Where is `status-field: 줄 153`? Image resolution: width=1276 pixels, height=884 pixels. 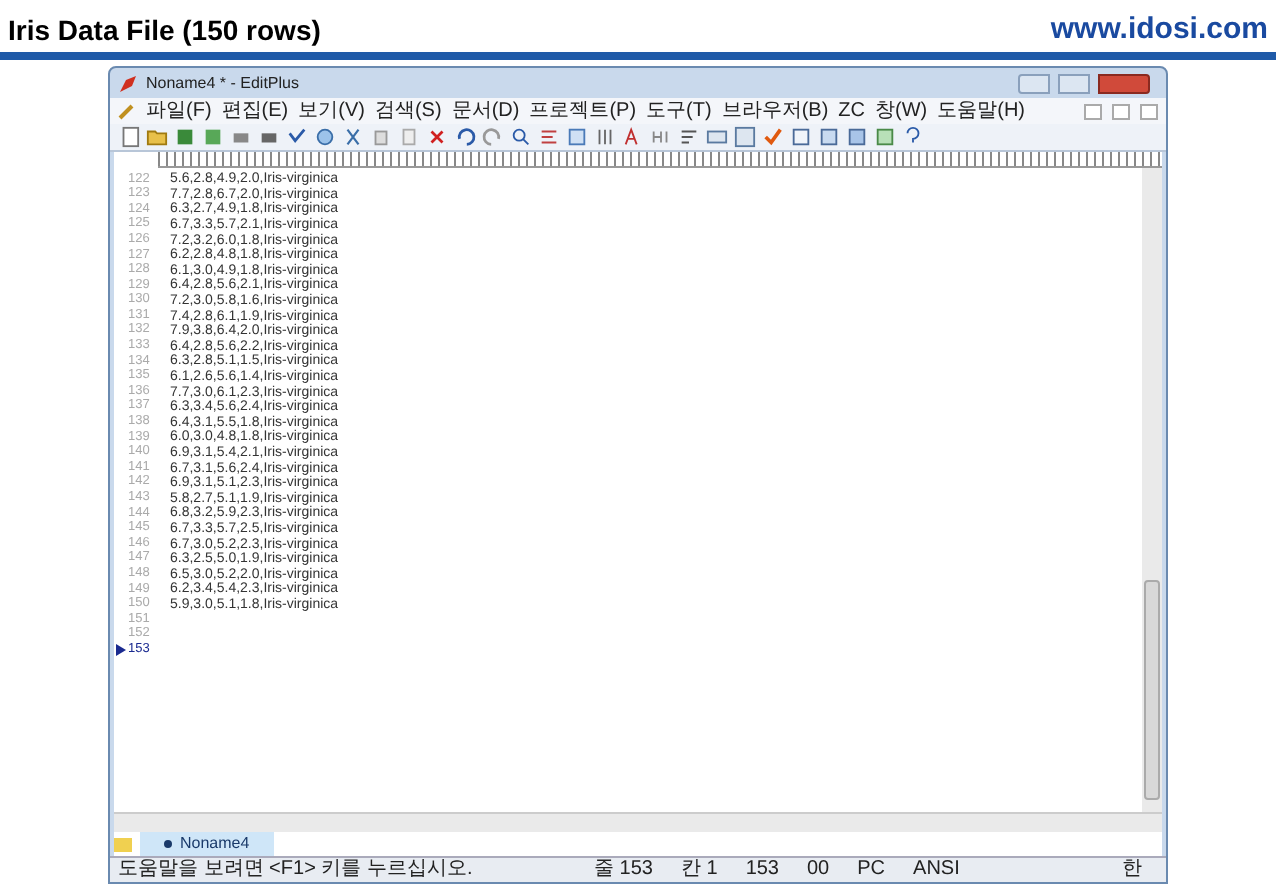 status-field: 줄 153 is located at coordinates (623, 870).